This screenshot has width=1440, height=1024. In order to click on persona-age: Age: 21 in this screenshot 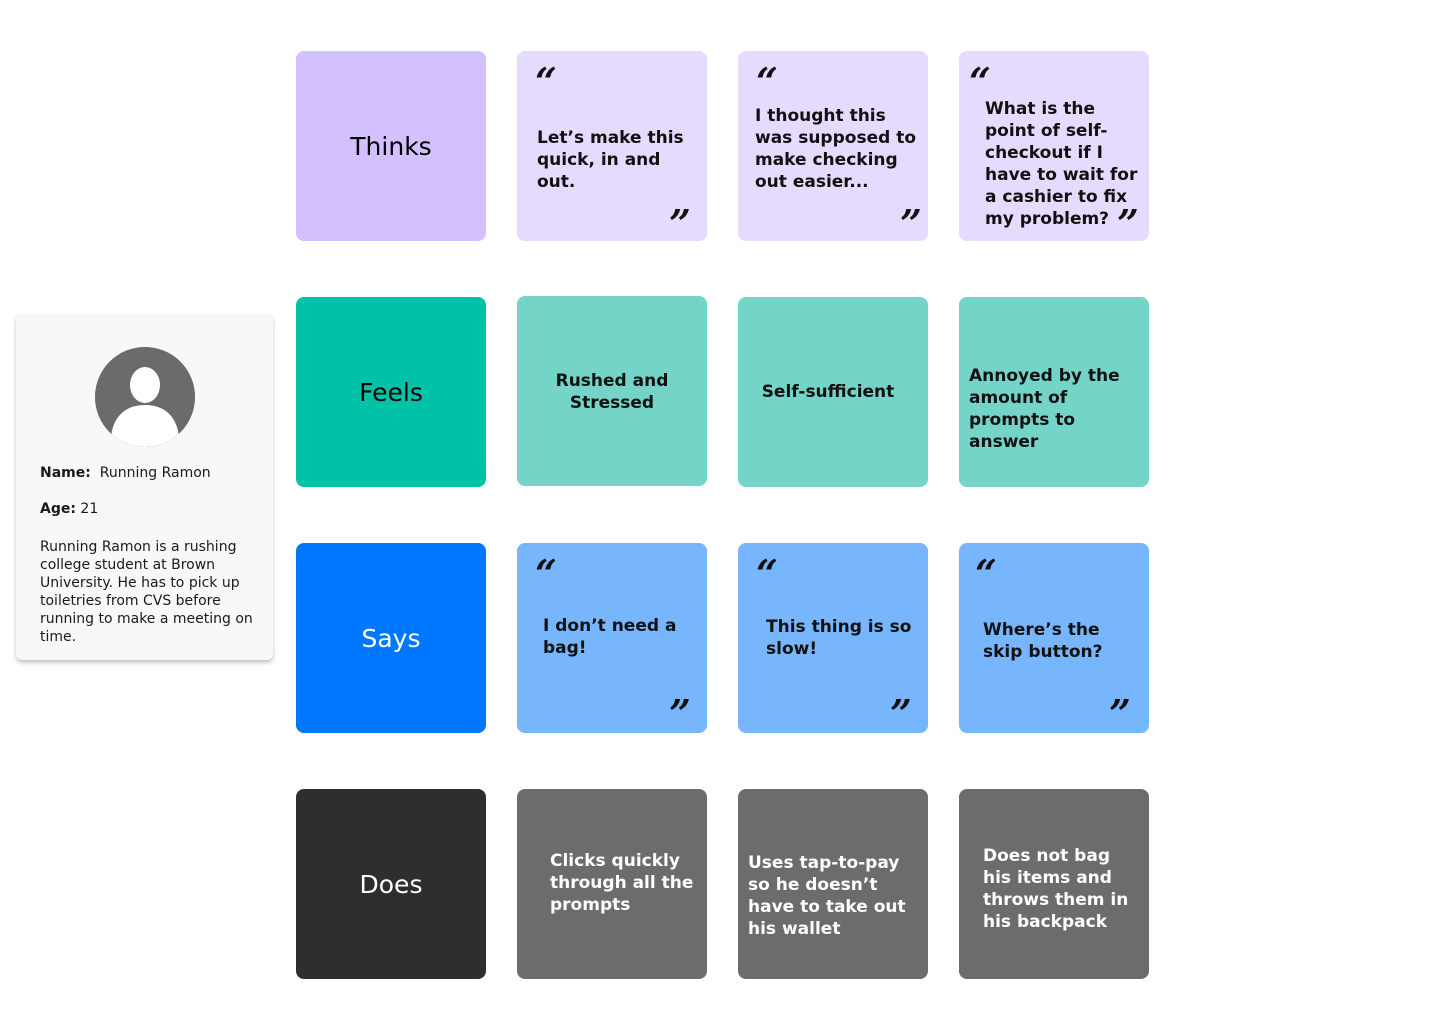, I will do `click(69, 509)`.